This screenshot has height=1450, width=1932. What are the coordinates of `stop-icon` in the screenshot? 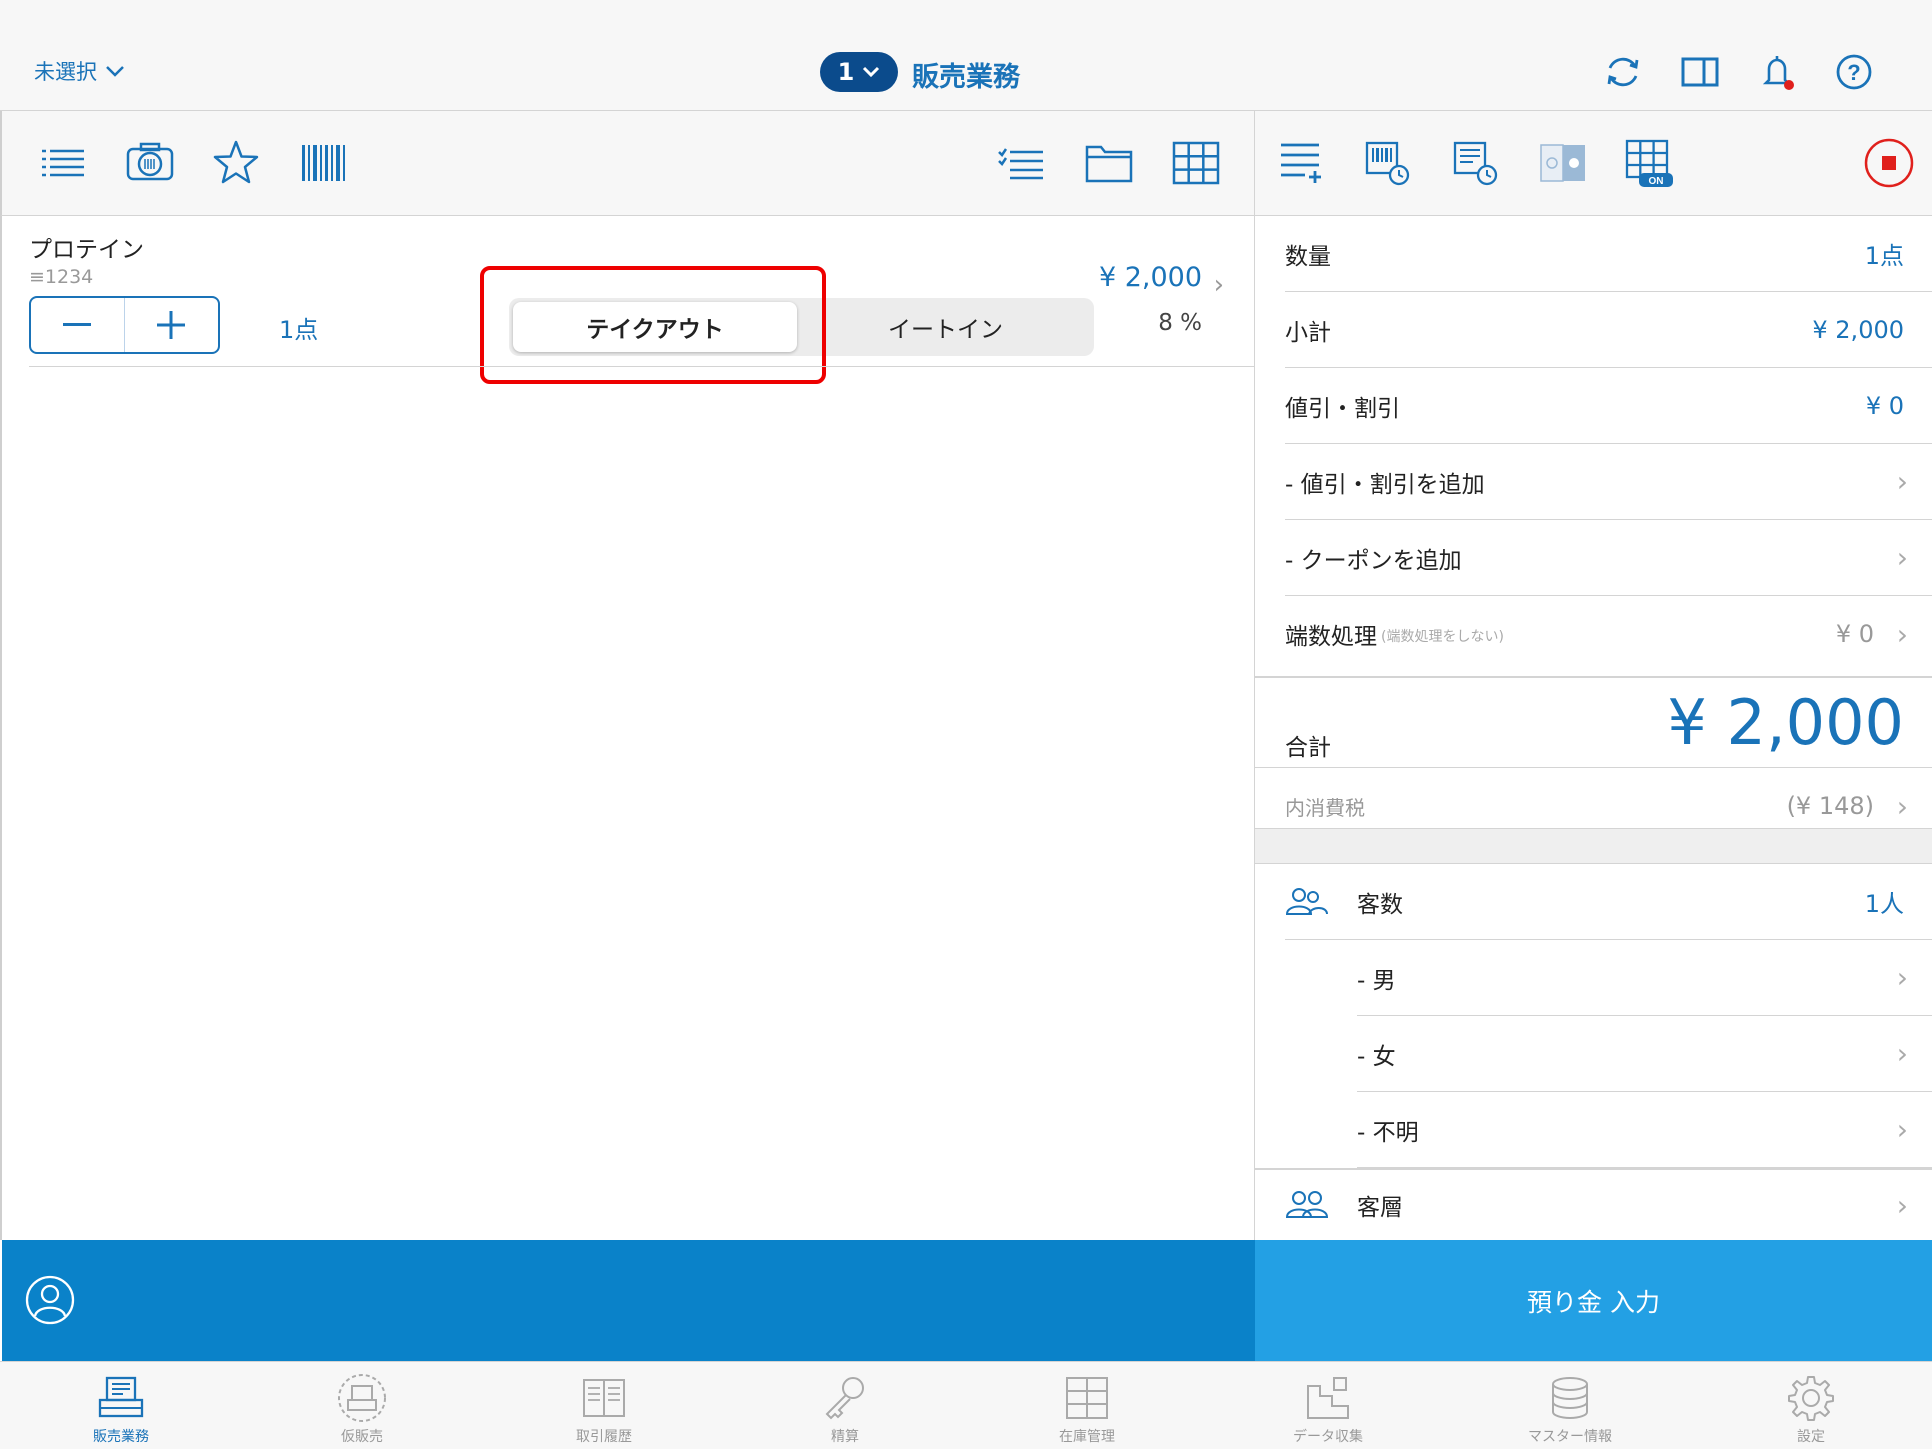 It's located at (1889, 163).